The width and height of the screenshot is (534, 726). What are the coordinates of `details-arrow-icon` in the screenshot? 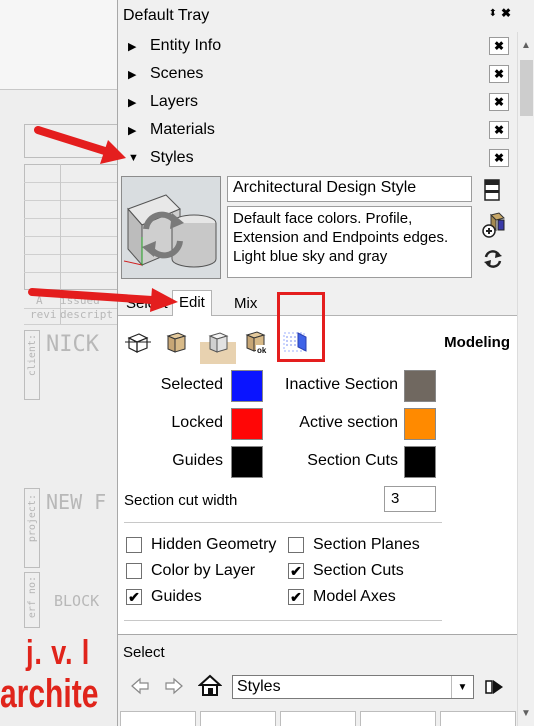 It's located at (495, 689).